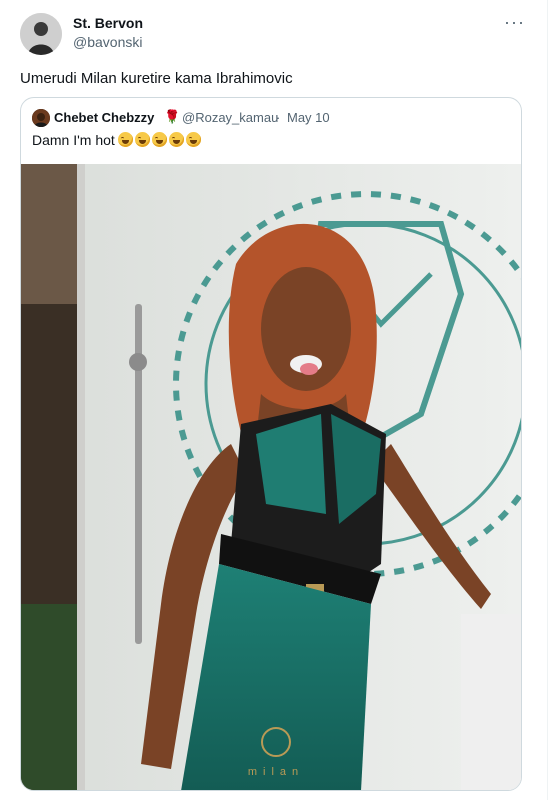  Describe the element at coordinates (308, 117) in the screenshot. I see `quoted-date: May 10` at that location.